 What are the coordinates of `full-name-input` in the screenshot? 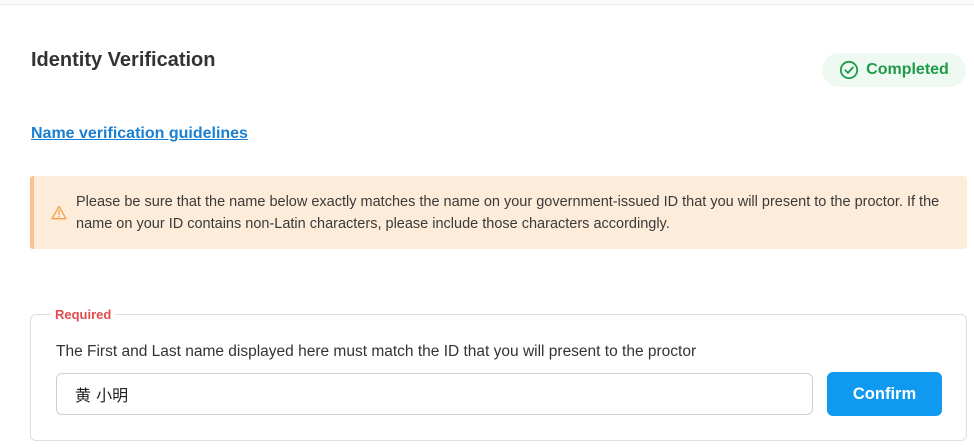 It's located at (434, 394).